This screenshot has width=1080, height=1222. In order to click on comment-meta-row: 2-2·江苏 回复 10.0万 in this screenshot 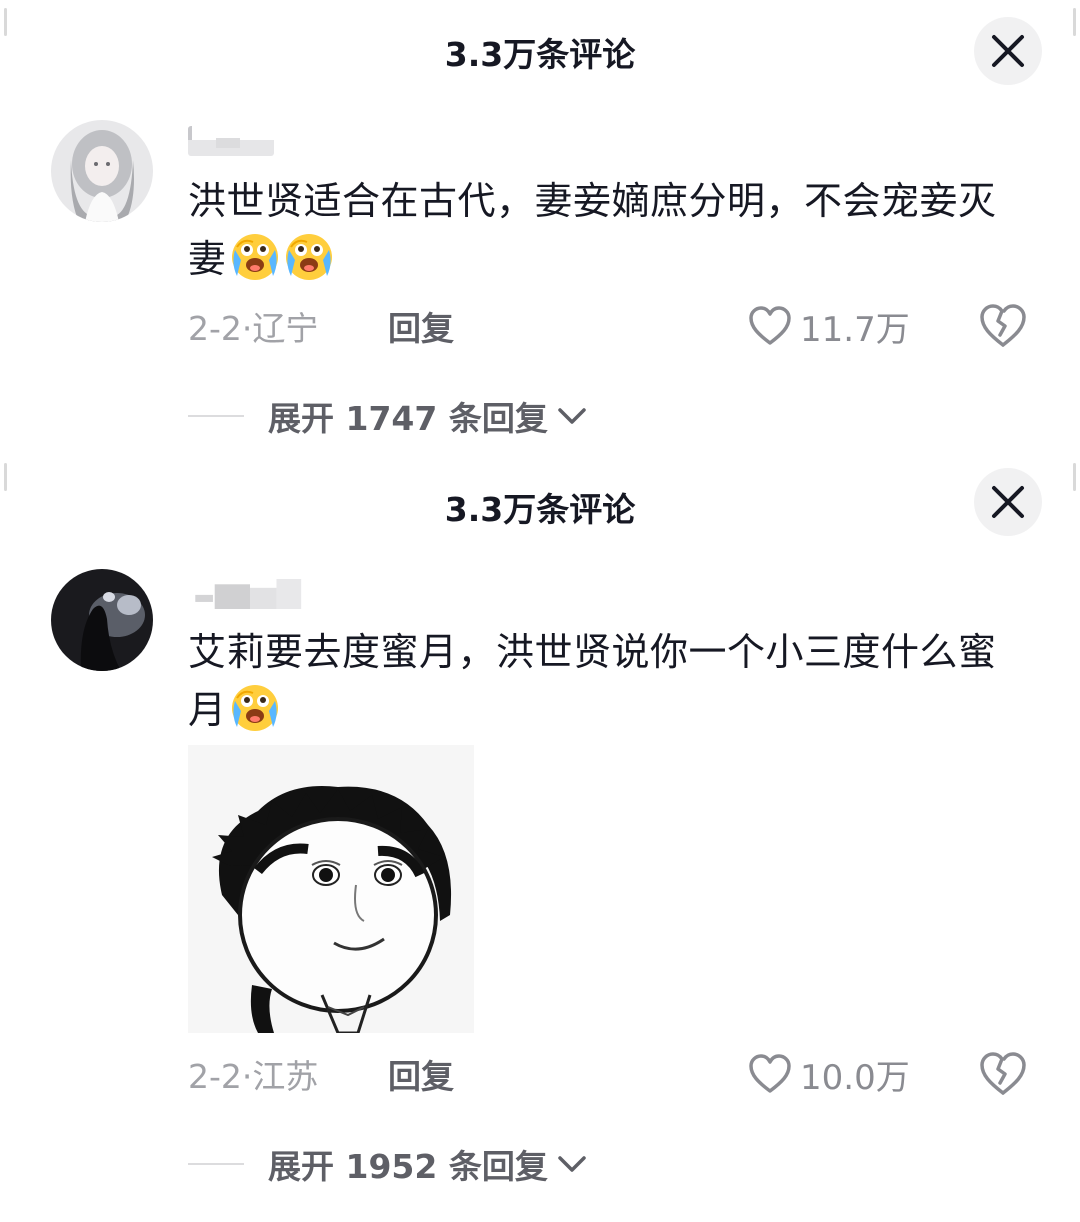, I will do `click(634, 1074)`.